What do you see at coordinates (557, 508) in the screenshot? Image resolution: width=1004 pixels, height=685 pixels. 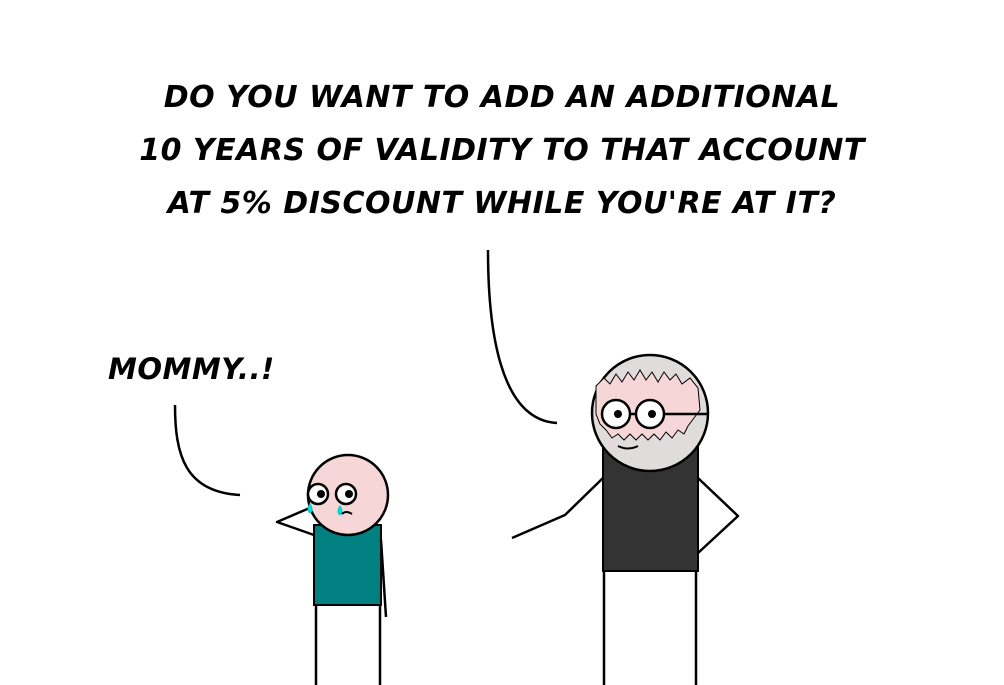 I see `adult-pointing-arm` at bounding box center [557, 508].